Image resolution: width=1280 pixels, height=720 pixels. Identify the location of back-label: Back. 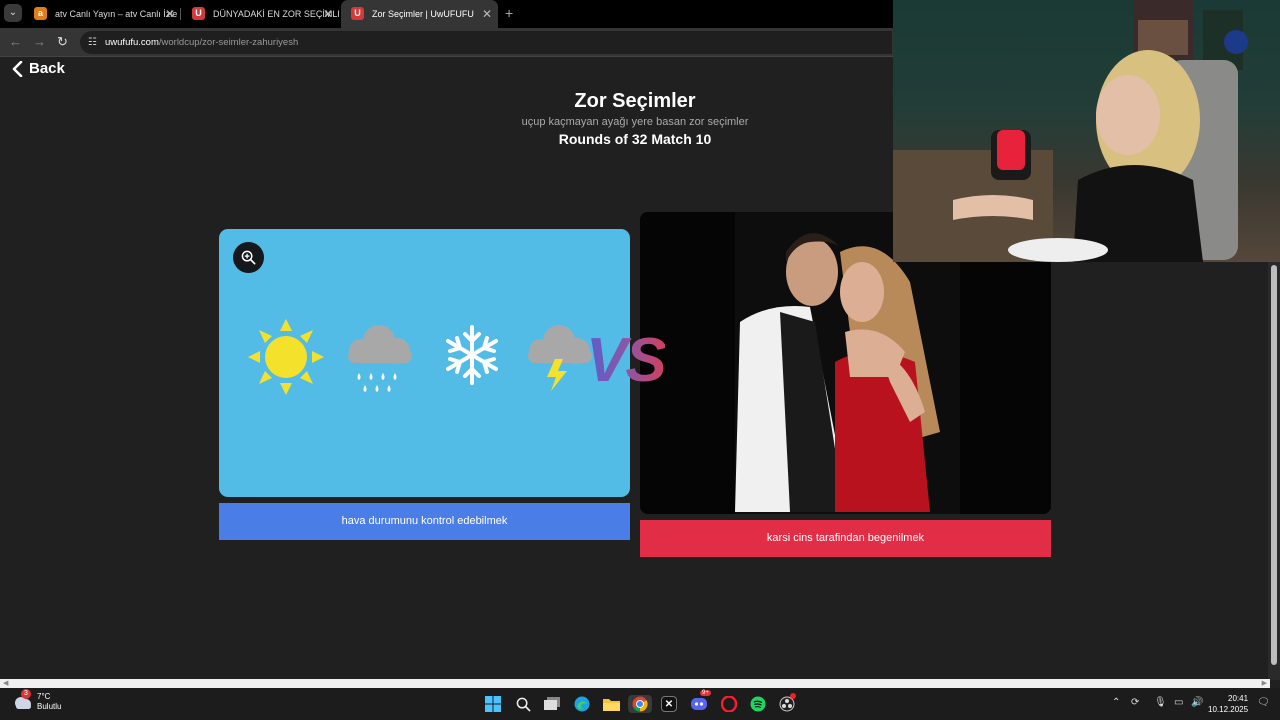
(47, 68).